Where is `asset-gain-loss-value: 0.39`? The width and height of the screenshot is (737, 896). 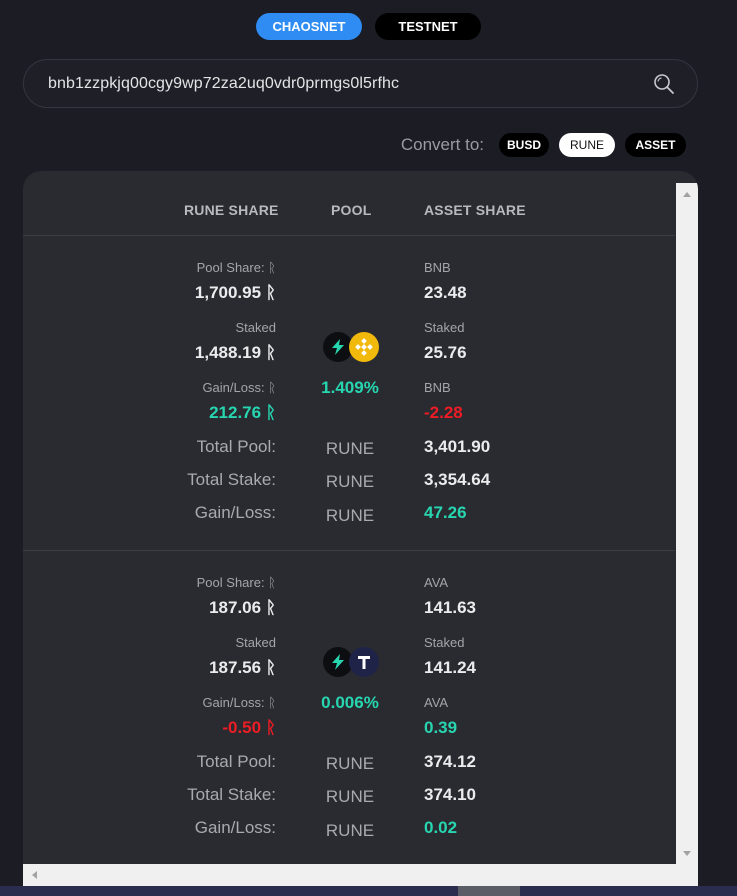 asset-gain-loss-value: 0.39 is located at coordinates (441, 727).